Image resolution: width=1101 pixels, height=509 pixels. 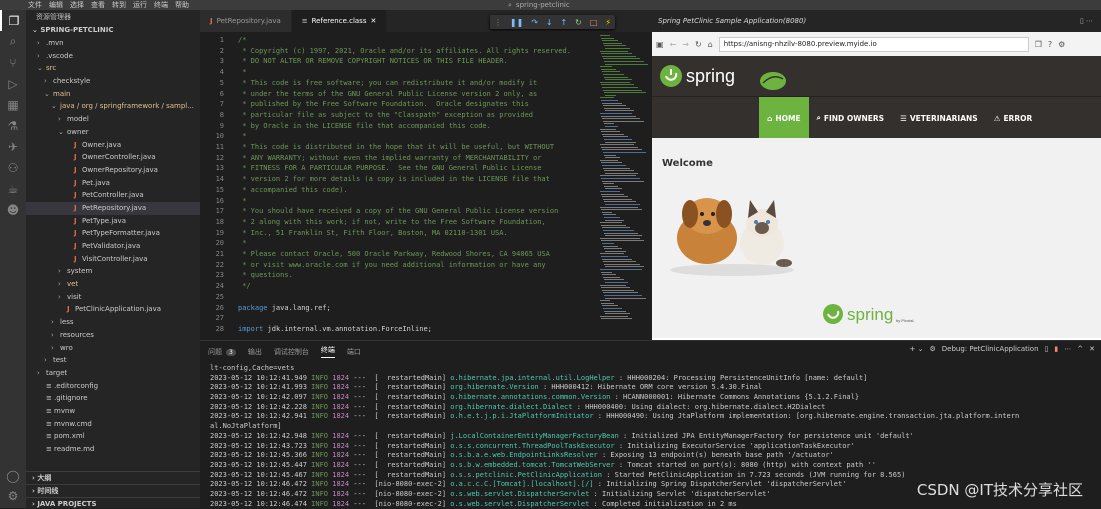 I want to click on editor-tab: JPetRepository.java, so click(x=246, y=21).